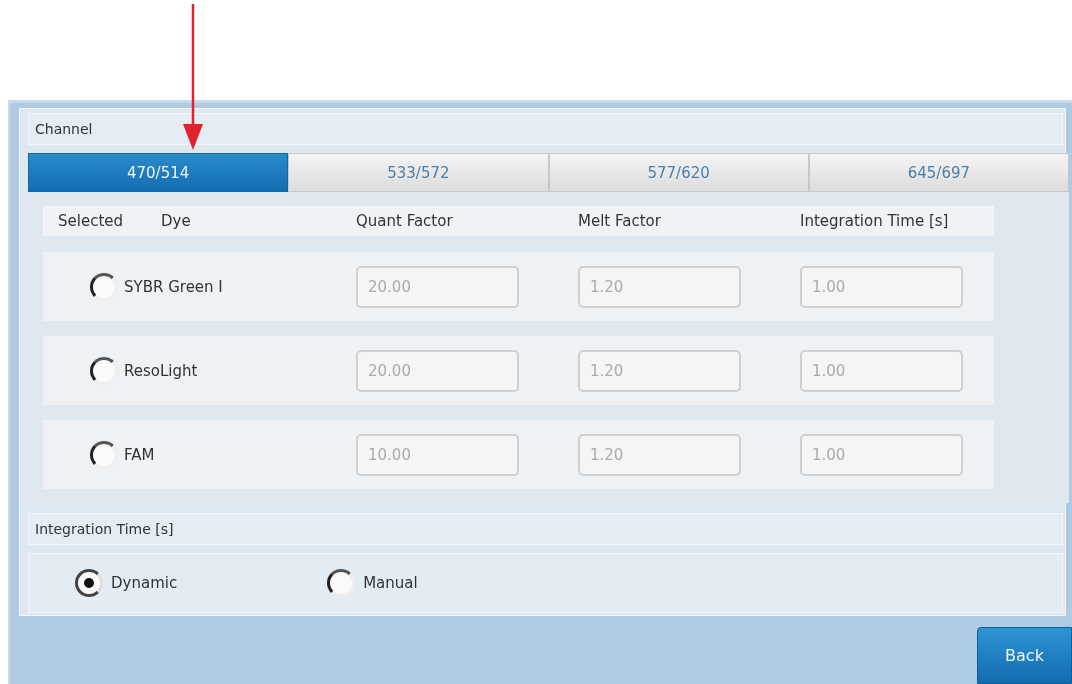 This screenshot has width=1072, height=684. Describe the element at coordinates (678, 172) in the screenshot. I see `channel-tab: 577/620` at that location.